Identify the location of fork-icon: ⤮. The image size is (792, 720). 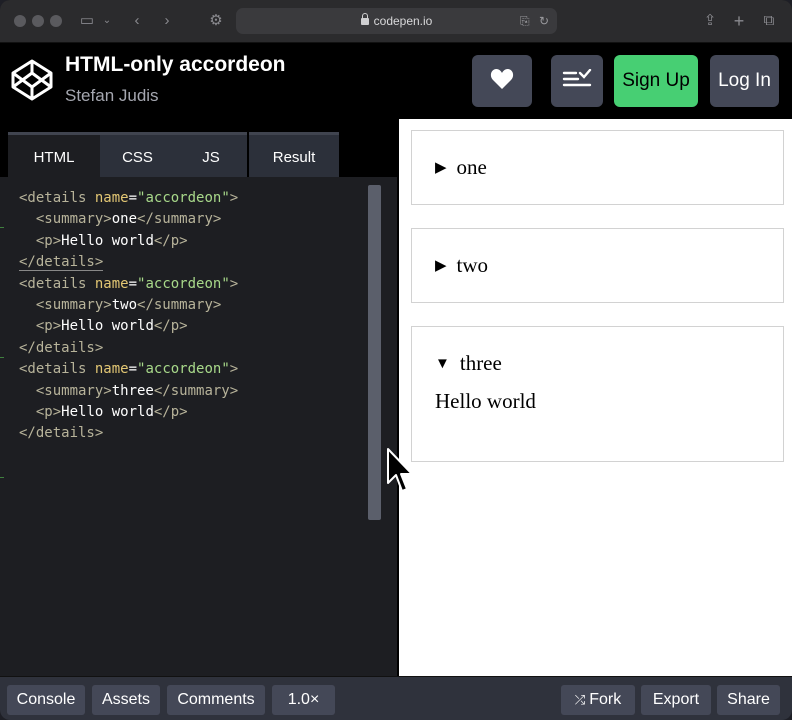
(580, 699).